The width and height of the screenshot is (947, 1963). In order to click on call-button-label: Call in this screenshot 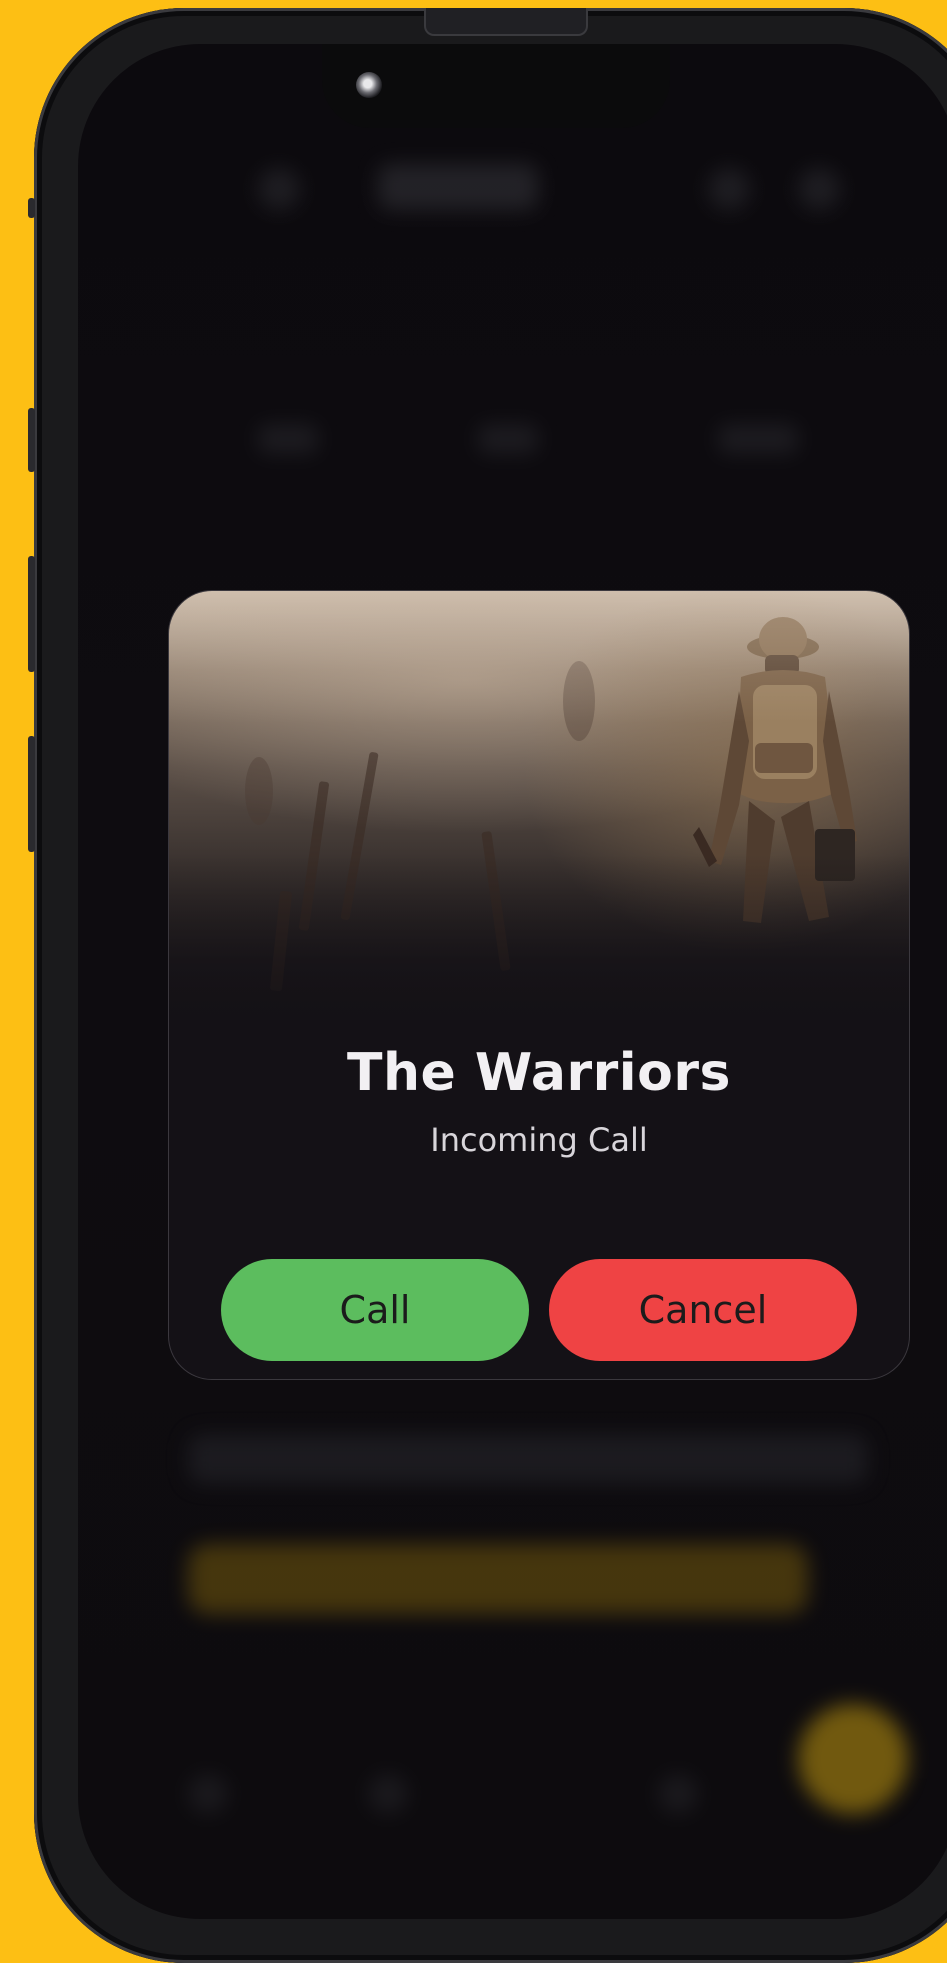, I will do `click(375, 1310)`.